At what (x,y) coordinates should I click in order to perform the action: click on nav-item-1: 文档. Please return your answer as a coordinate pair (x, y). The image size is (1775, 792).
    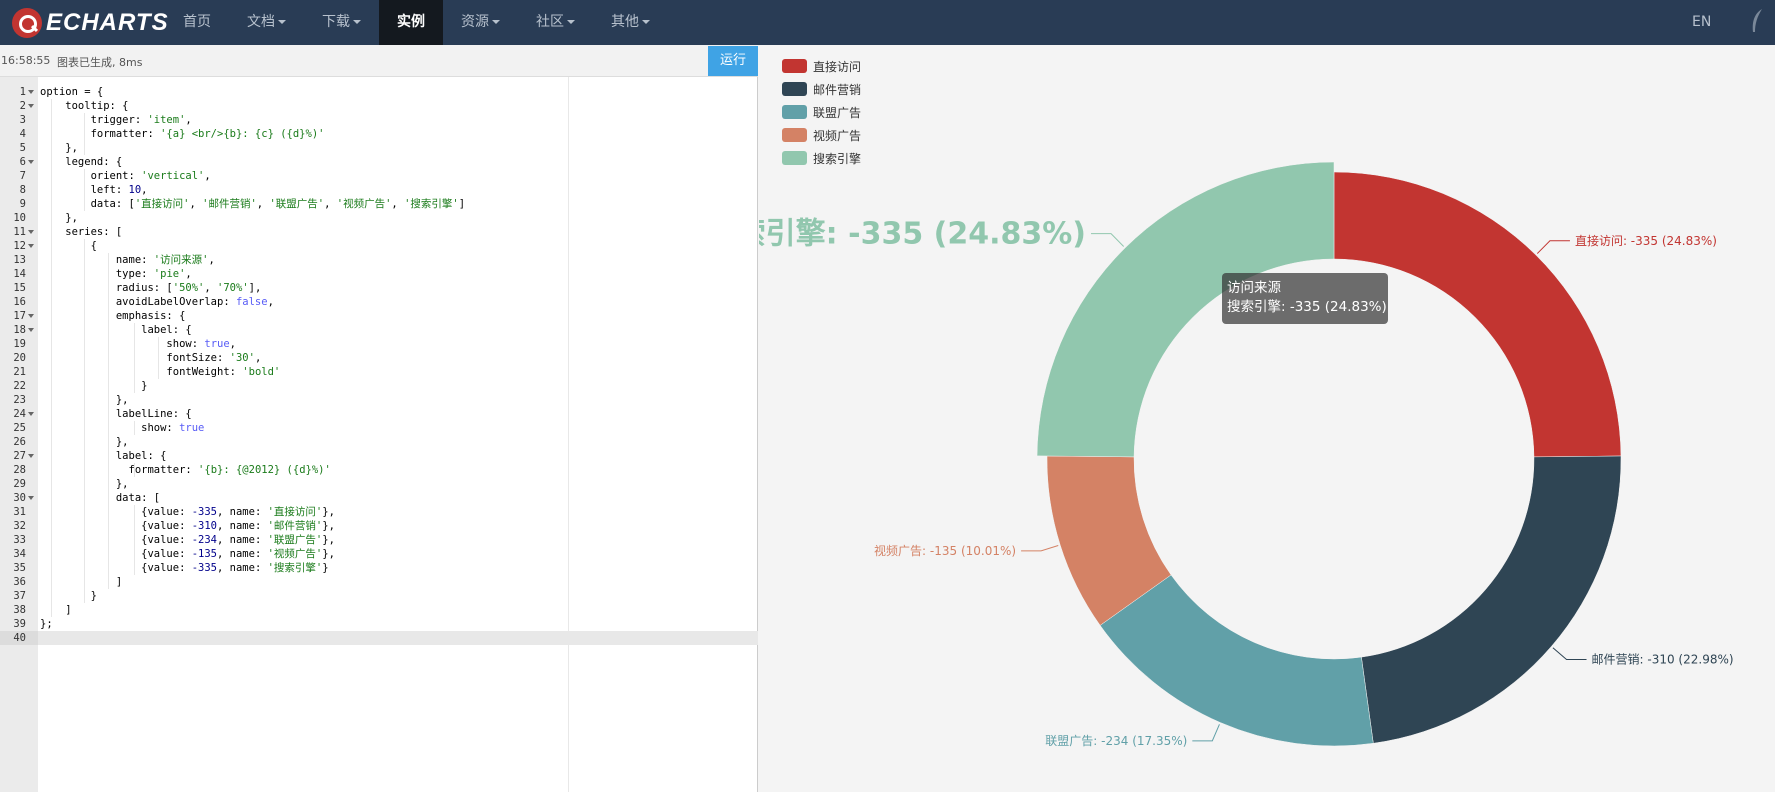
    Looking at the image, I should click on (266, 22).